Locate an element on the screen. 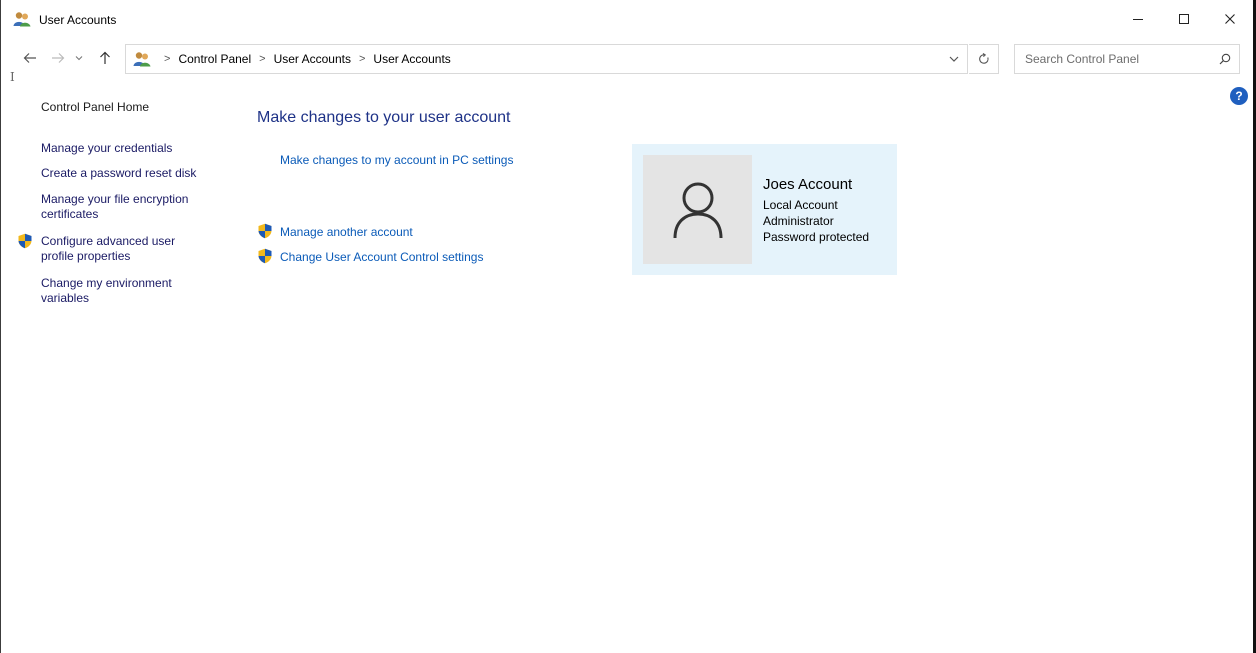  sidebar-item-password-reset-disk: Create a password reset disk is located at coordinates (131, 173).